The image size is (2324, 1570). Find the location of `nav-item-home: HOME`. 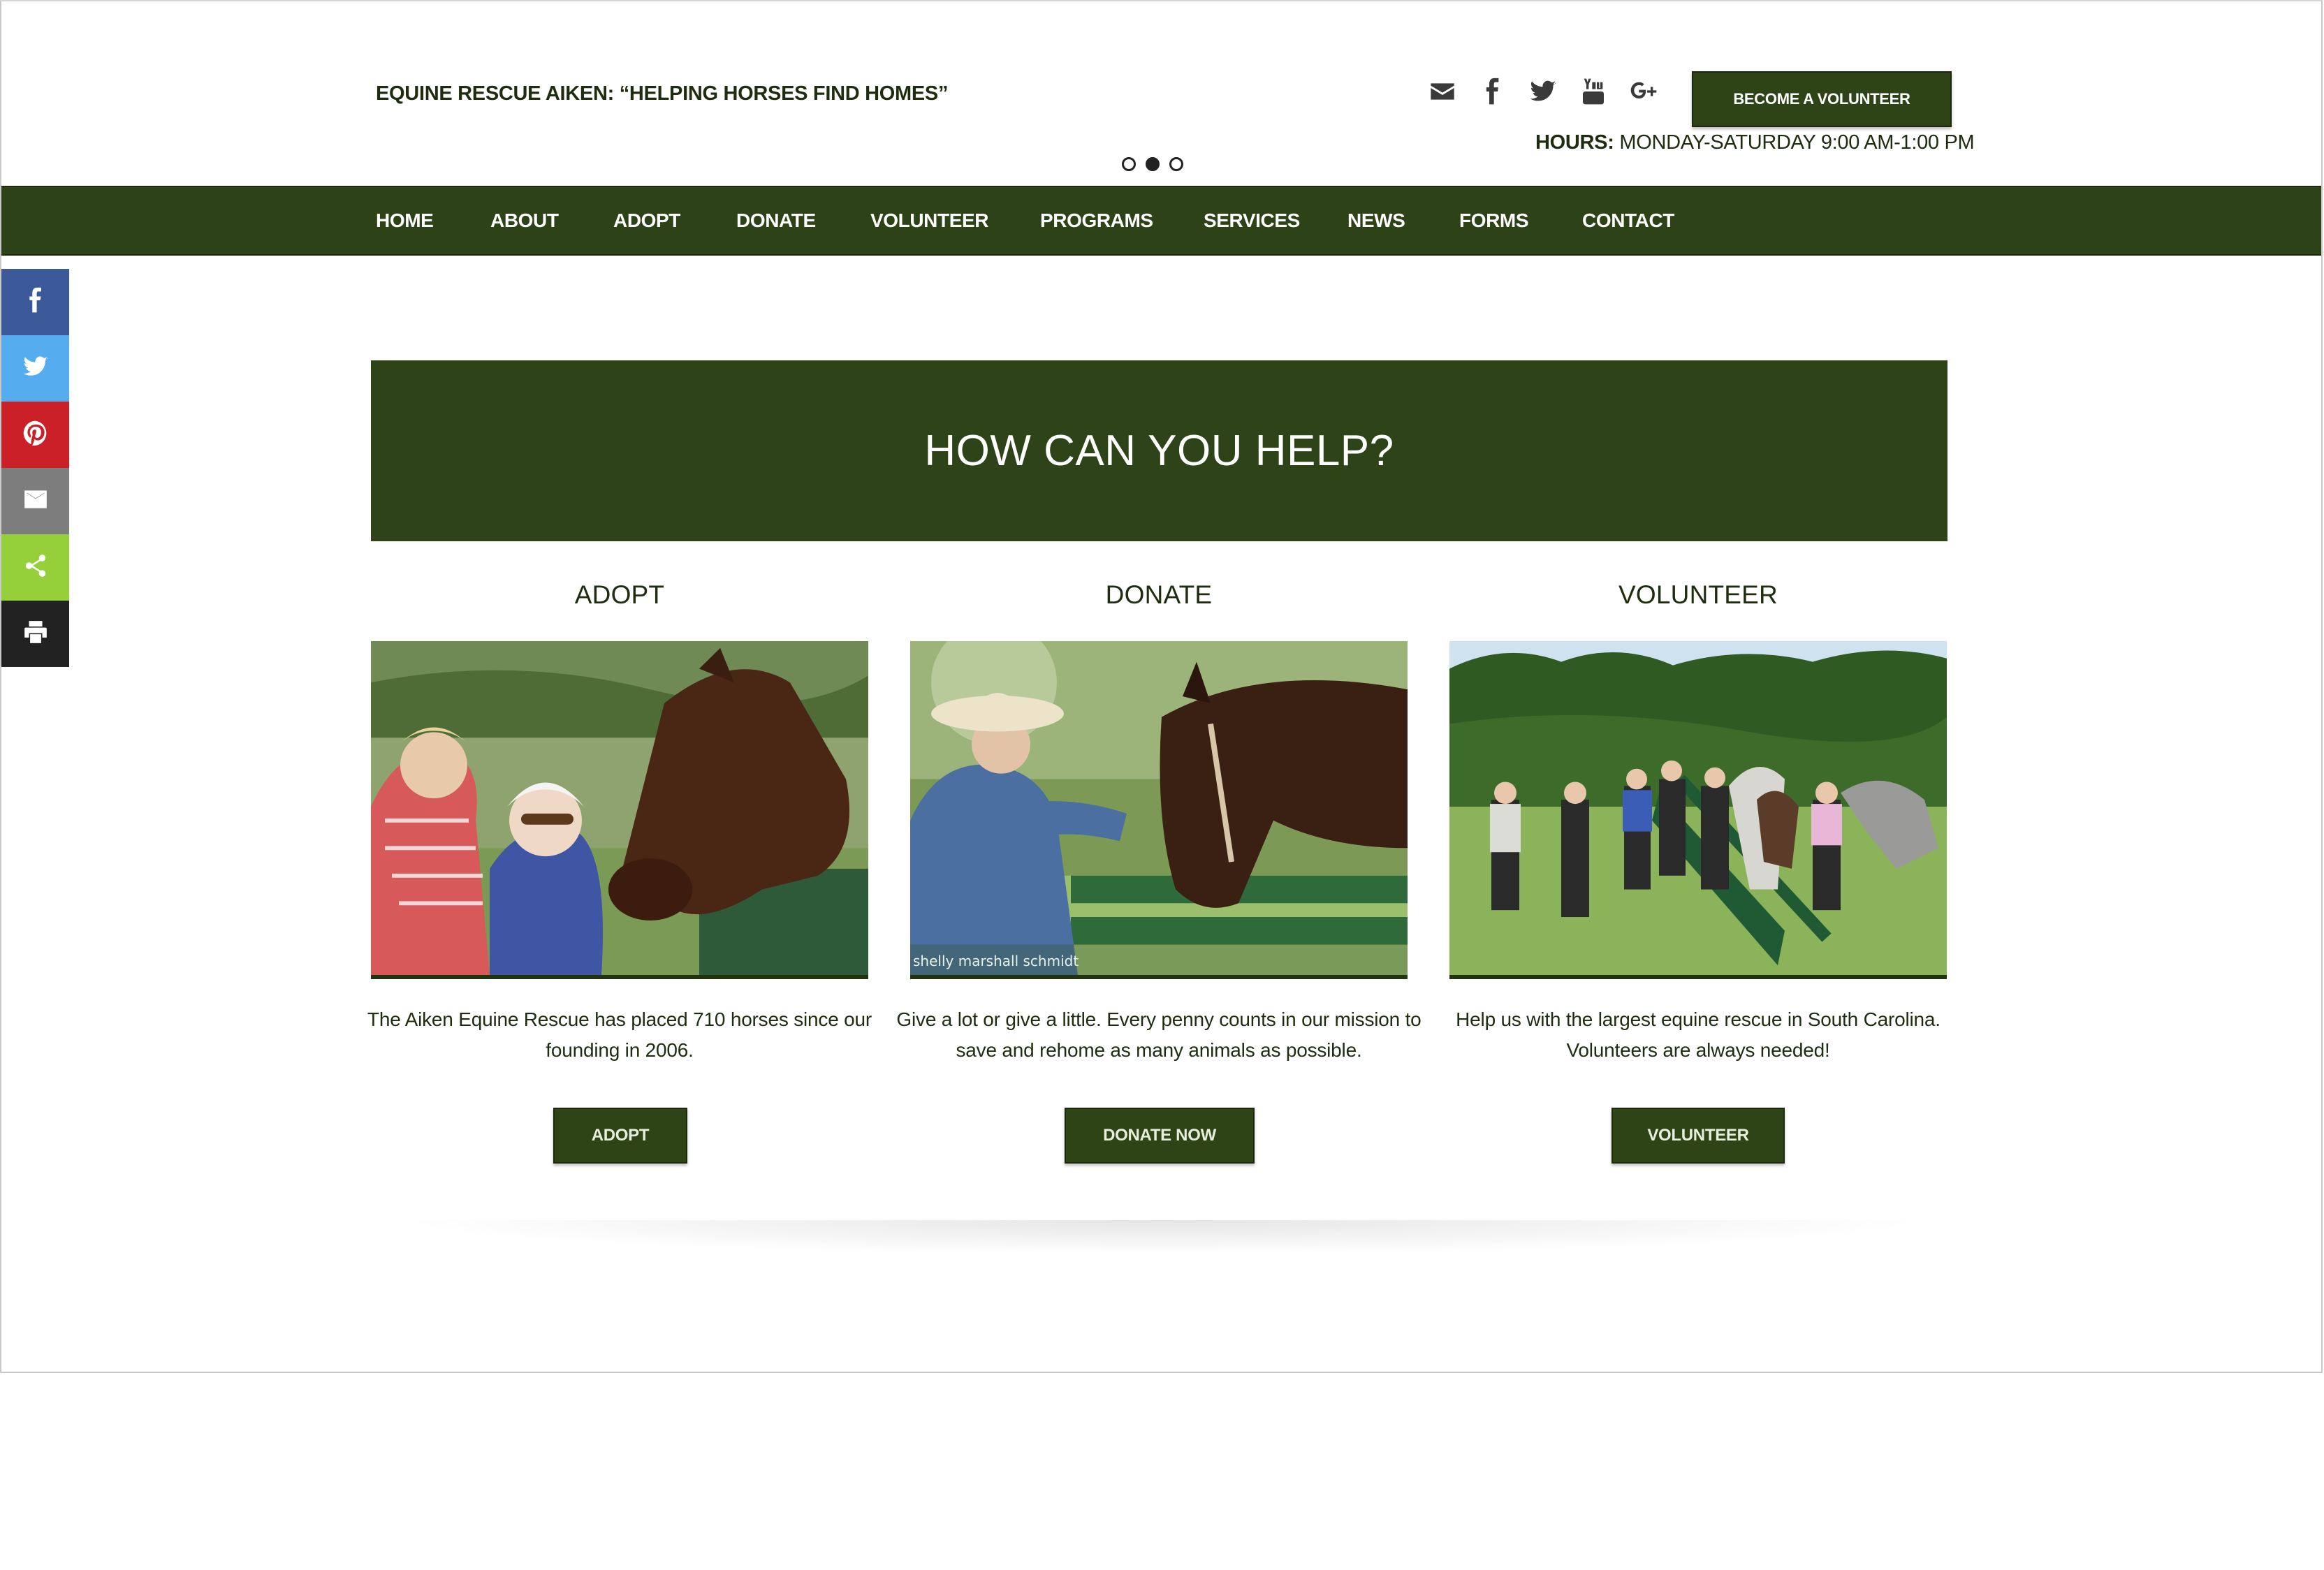

nav-item-home: HOME is located at coordinates (405, 220).